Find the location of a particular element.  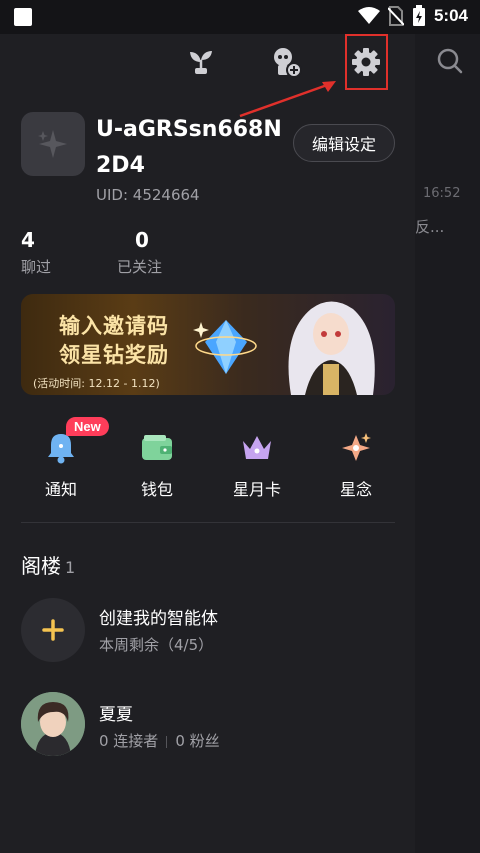

stat-chatted: 4 聊过 is located at coordinates (36, 252).